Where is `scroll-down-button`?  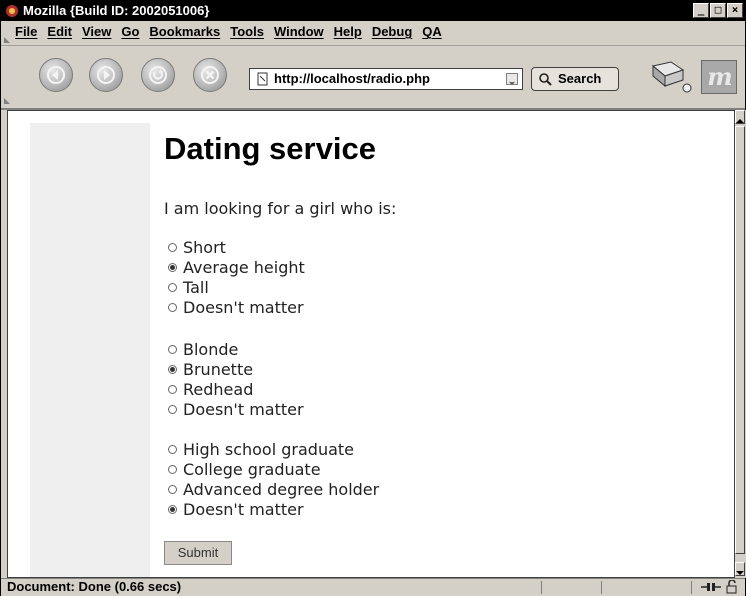
scroll-down-button is located at coordinates (740, 569).